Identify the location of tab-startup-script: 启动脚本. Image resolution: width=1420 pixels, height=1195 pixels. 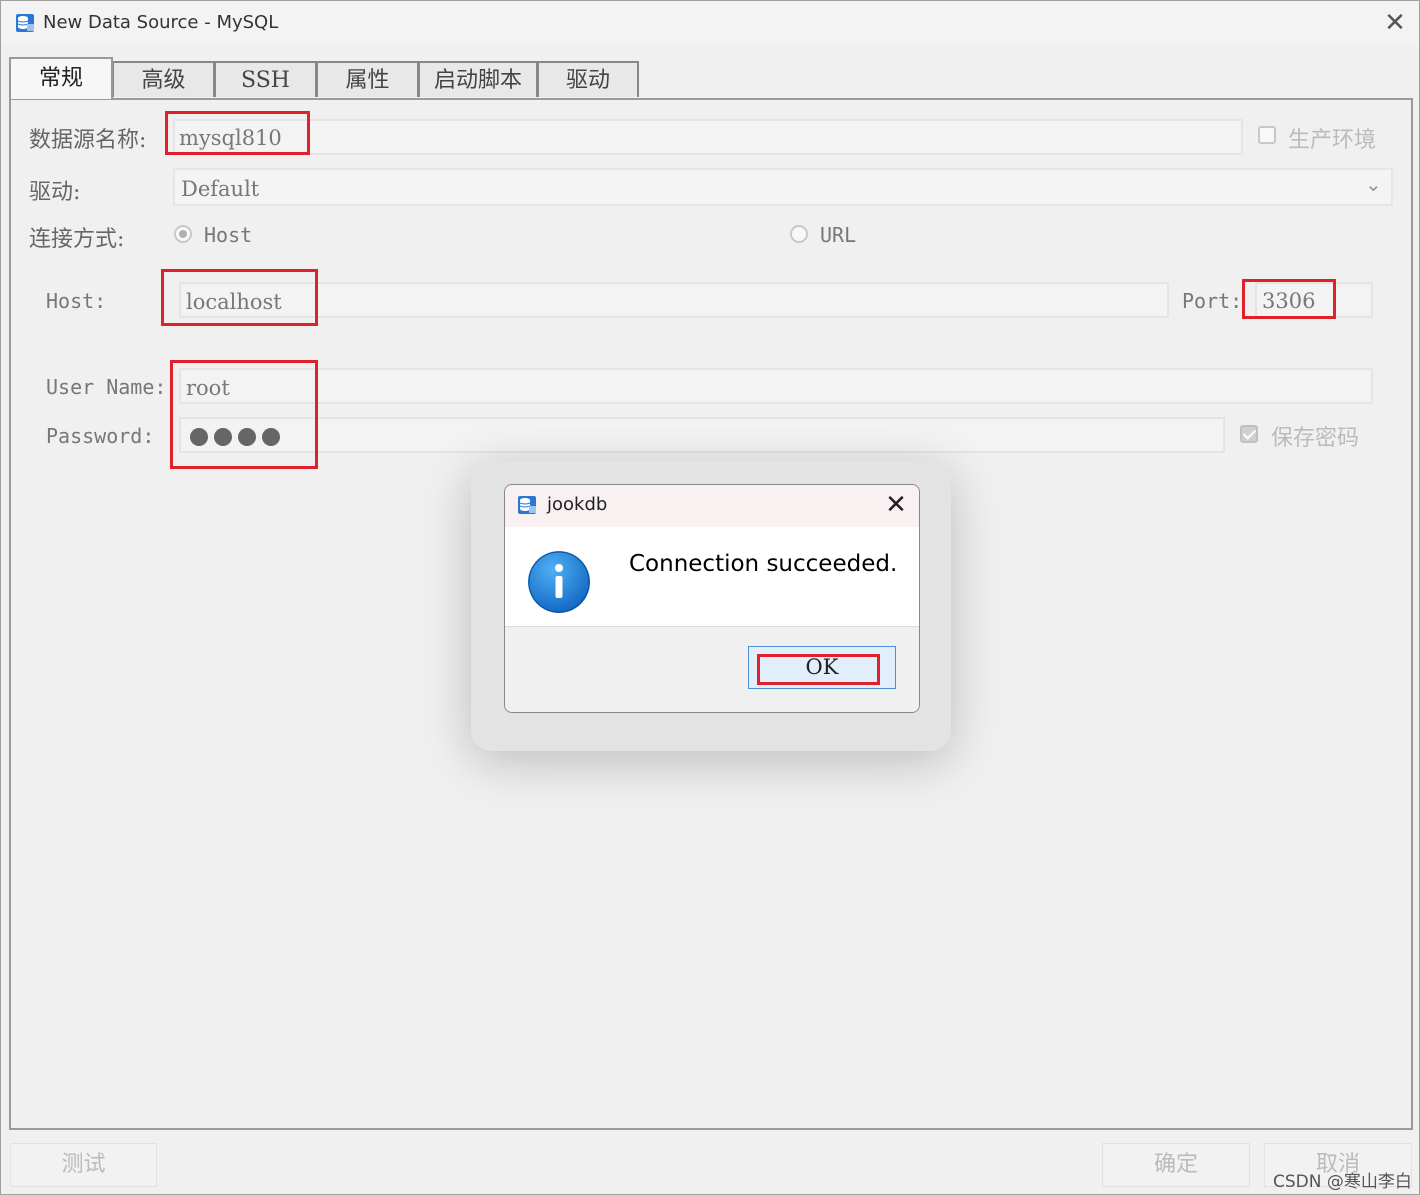
(478, 79).